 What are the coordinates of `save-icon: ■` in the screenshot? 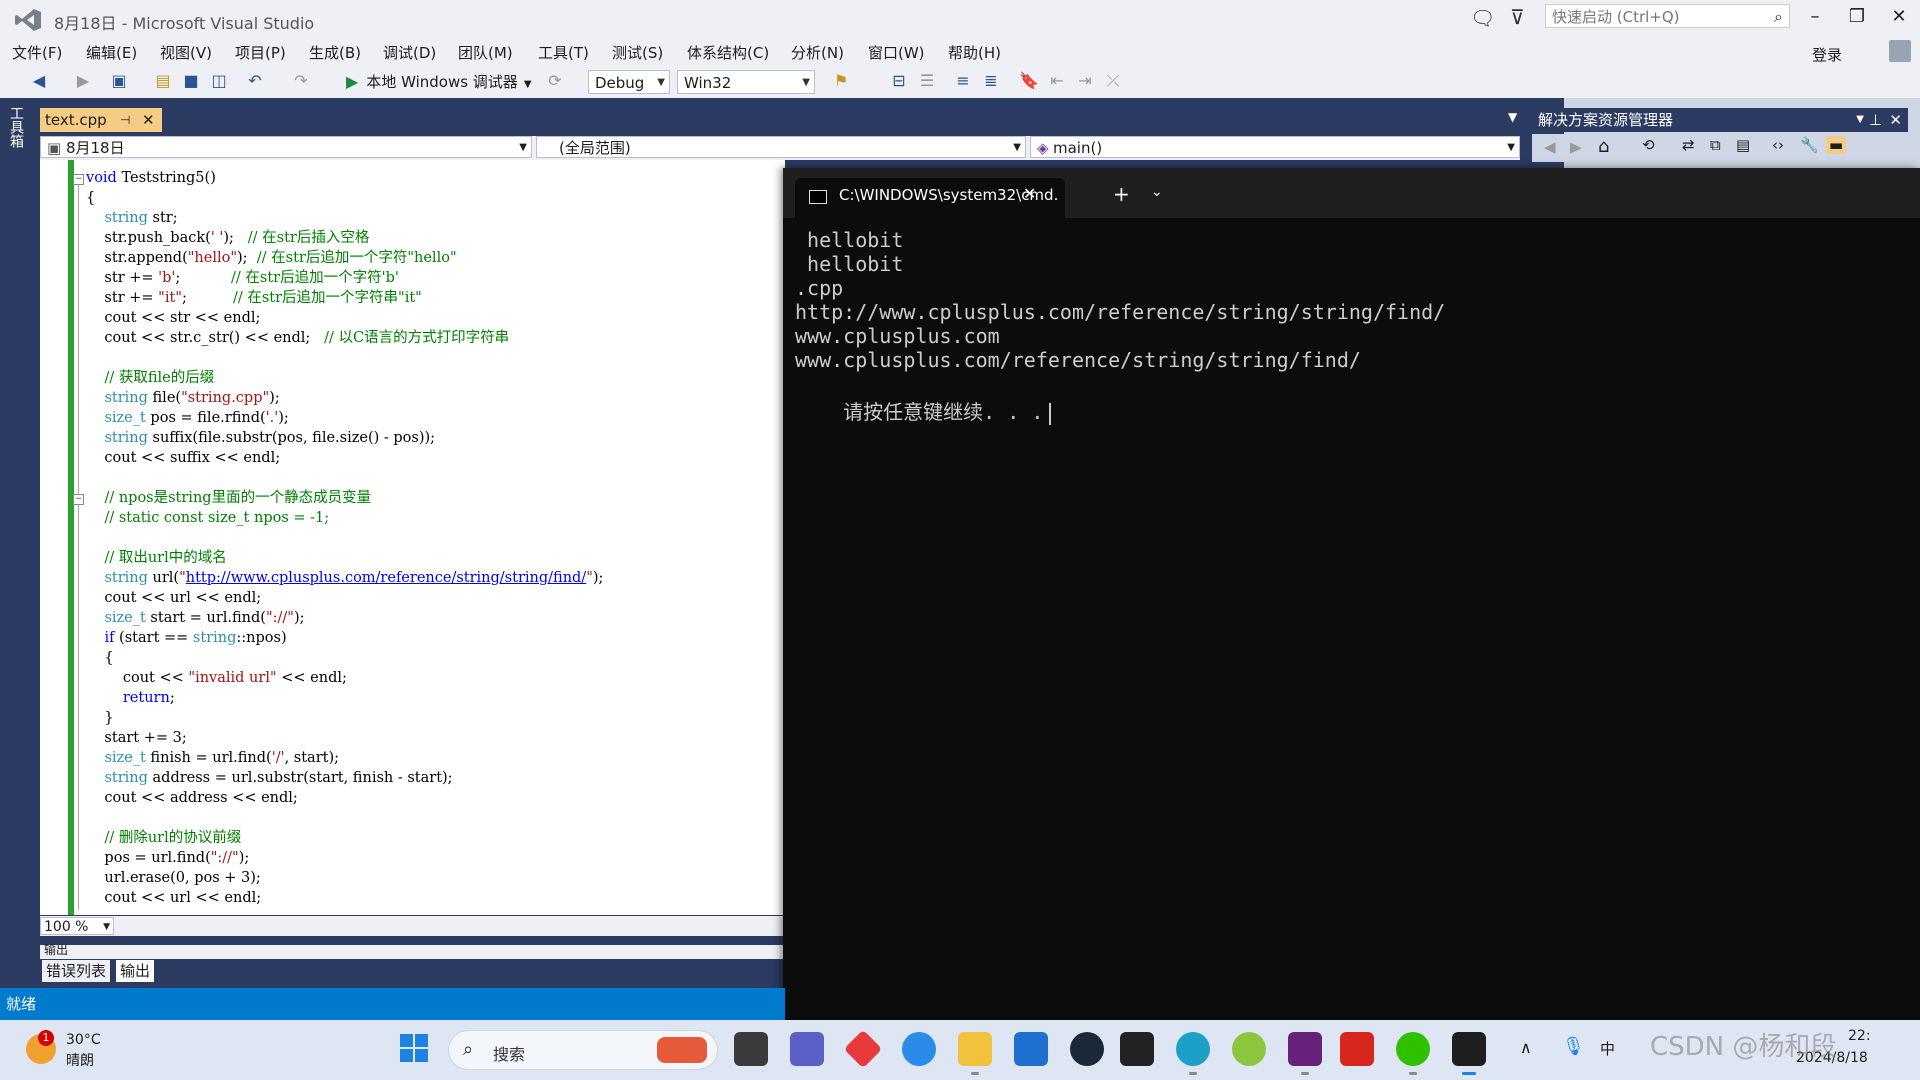 It's located at (191, 81).